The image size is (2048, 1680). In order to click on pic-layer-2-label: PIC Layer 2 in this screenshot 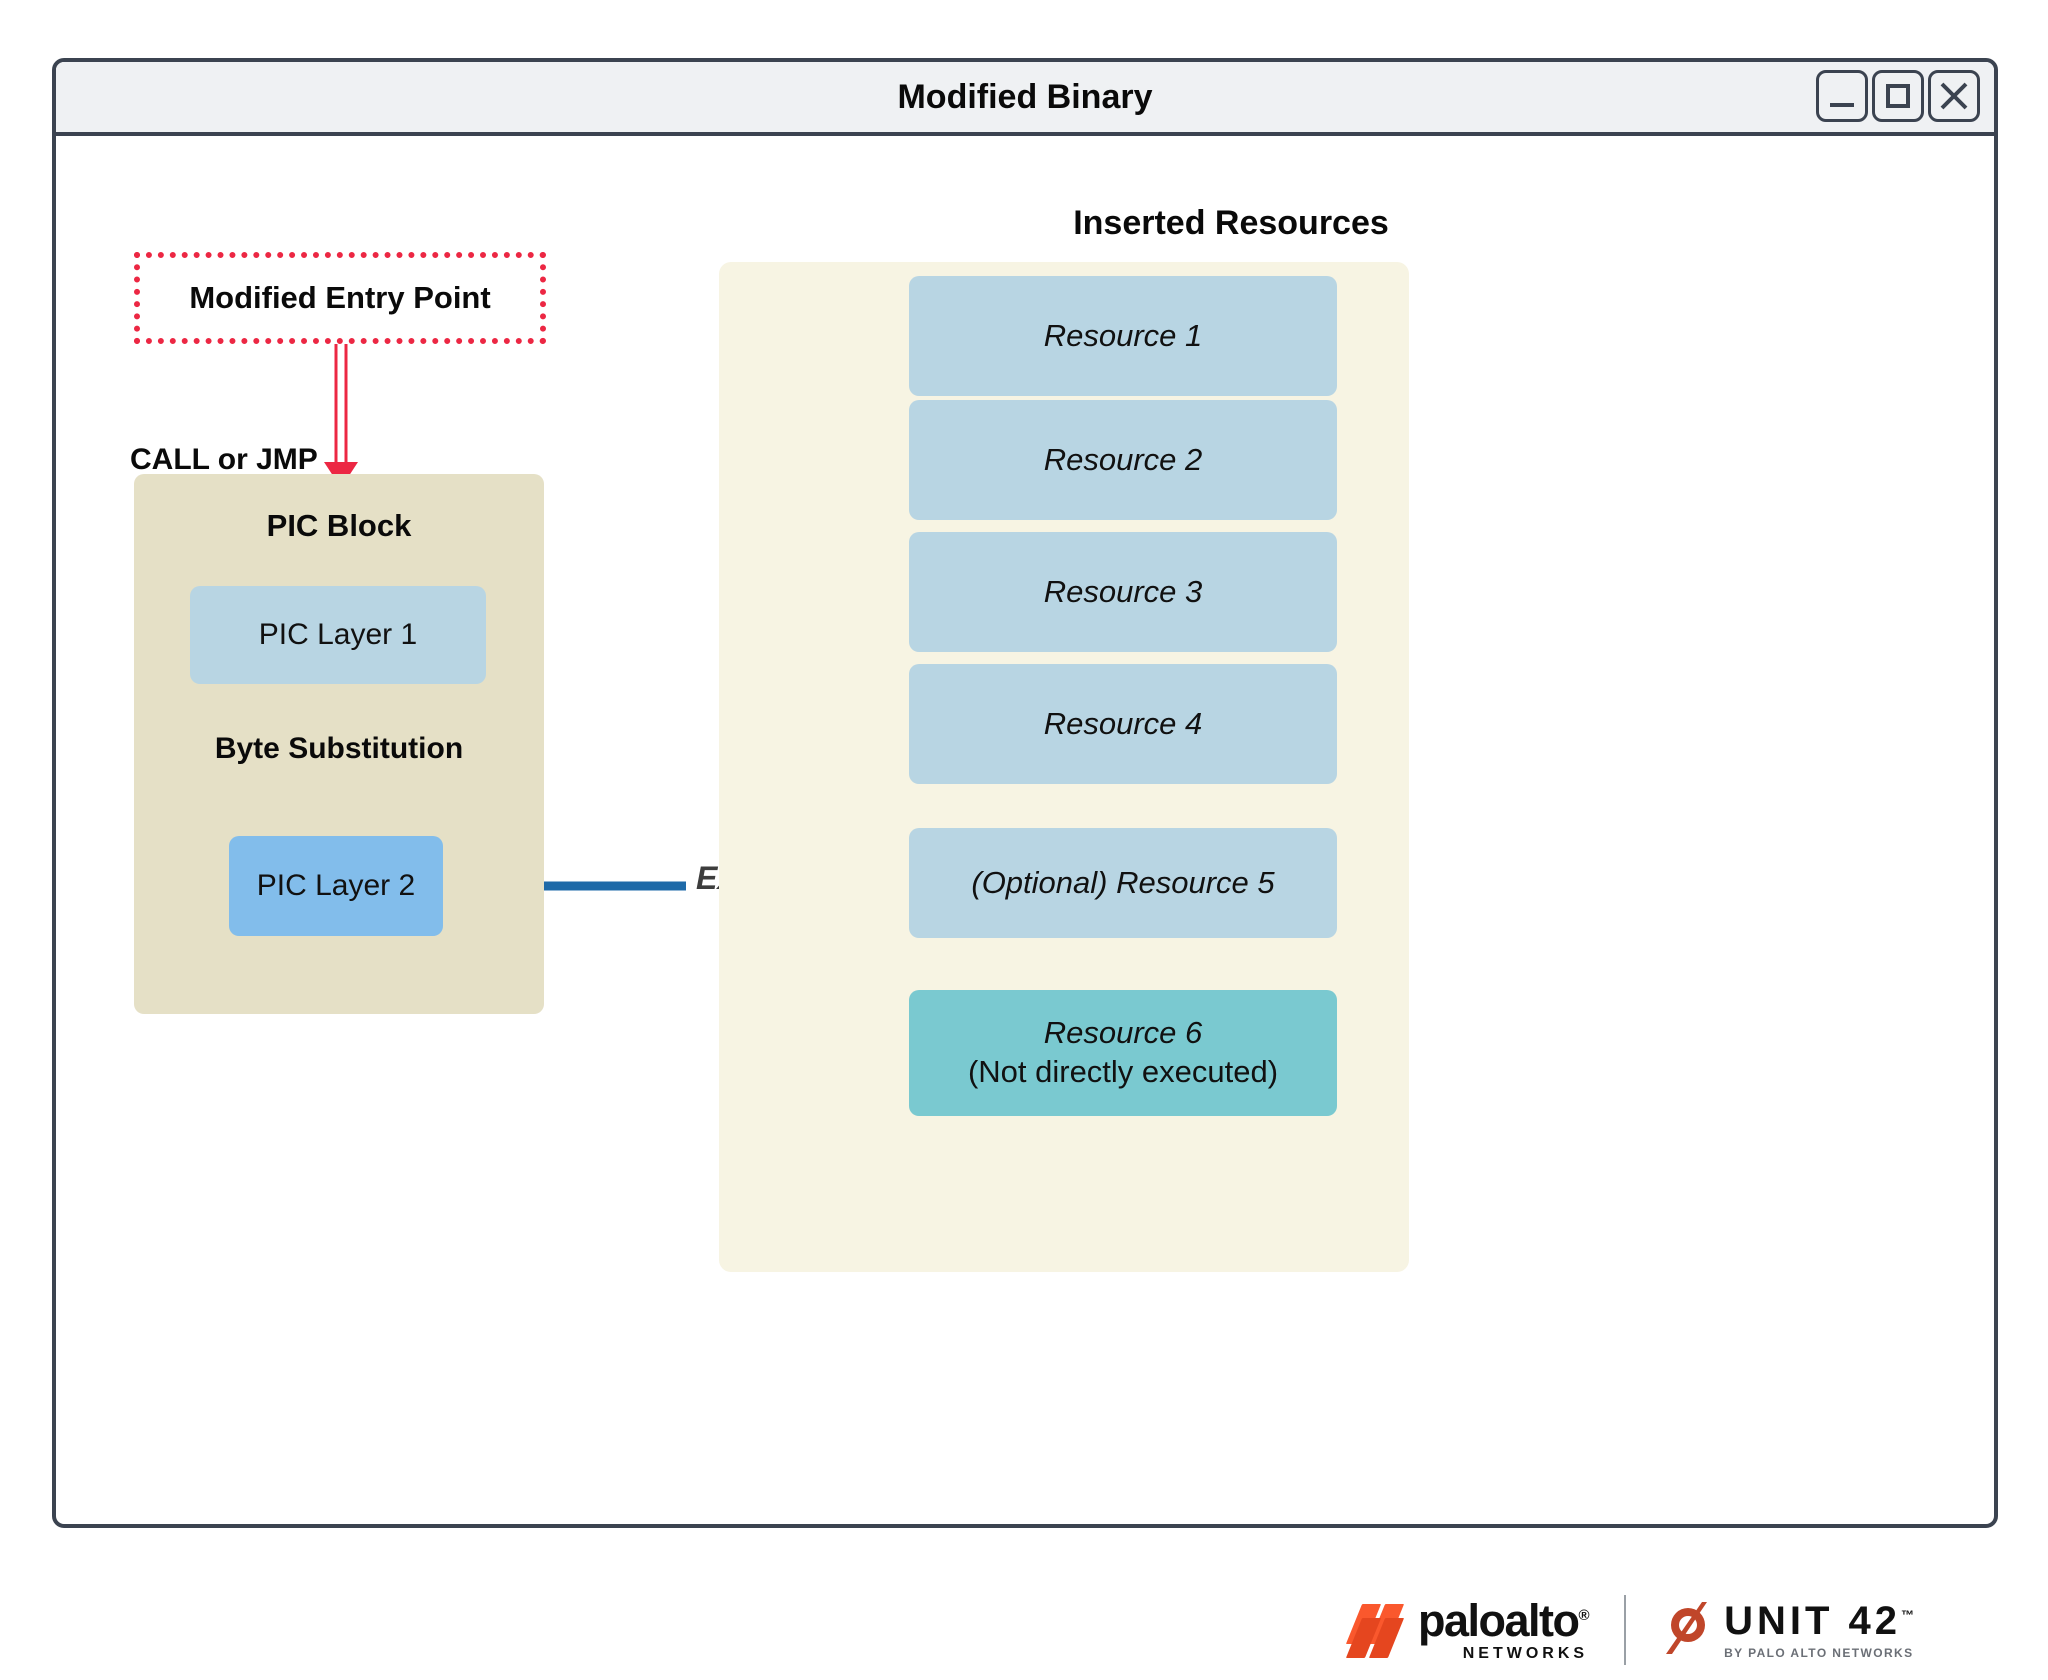, I will do `click(336, 885)`.